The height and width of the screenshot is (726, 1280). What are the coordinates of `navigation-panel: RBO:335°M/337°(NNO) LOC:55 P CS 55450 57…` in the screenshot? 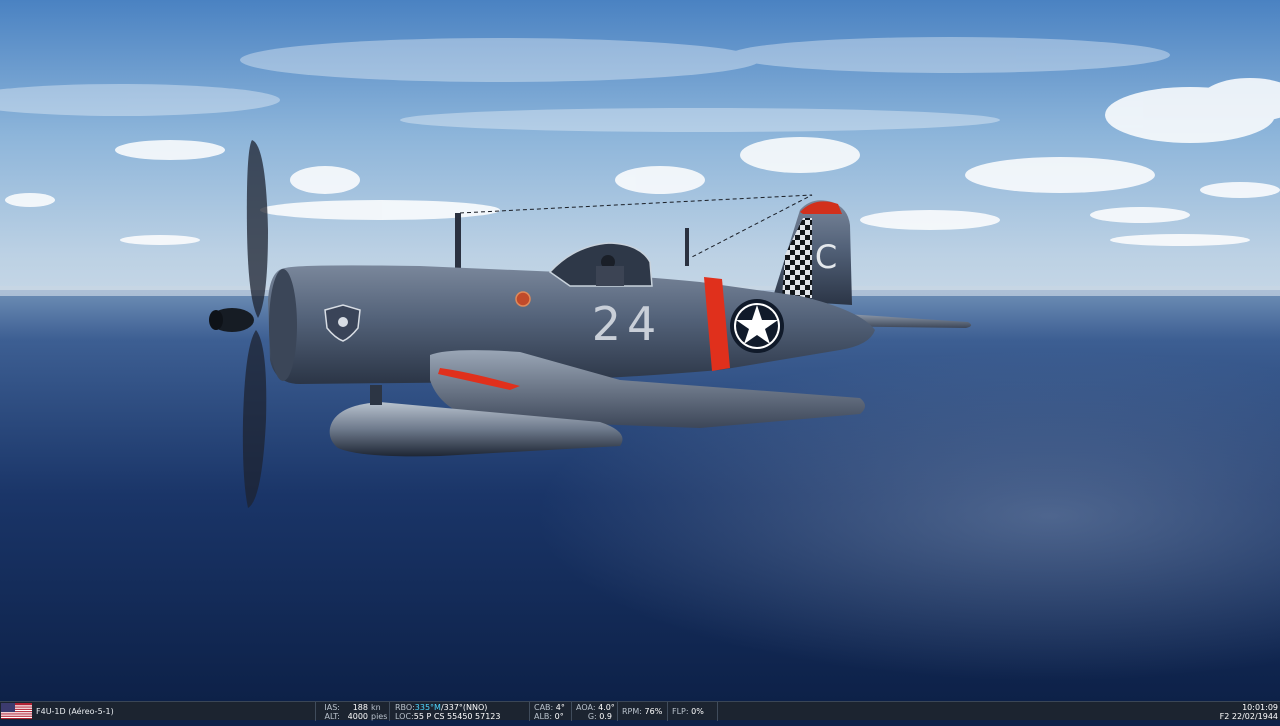 It's located at (459, 711).